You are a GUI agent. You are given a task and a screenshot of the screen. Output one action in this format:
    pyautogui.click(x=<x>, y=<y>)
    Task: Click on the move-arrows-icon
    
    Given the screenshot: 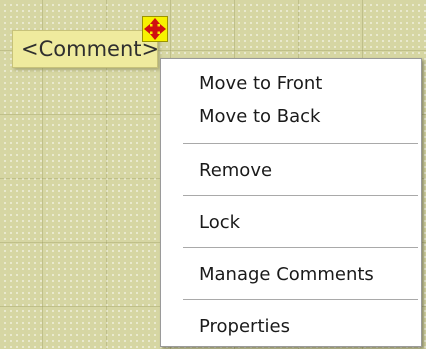 What is the action you would take?
    pyautogui.click(x=155, y=29)
    